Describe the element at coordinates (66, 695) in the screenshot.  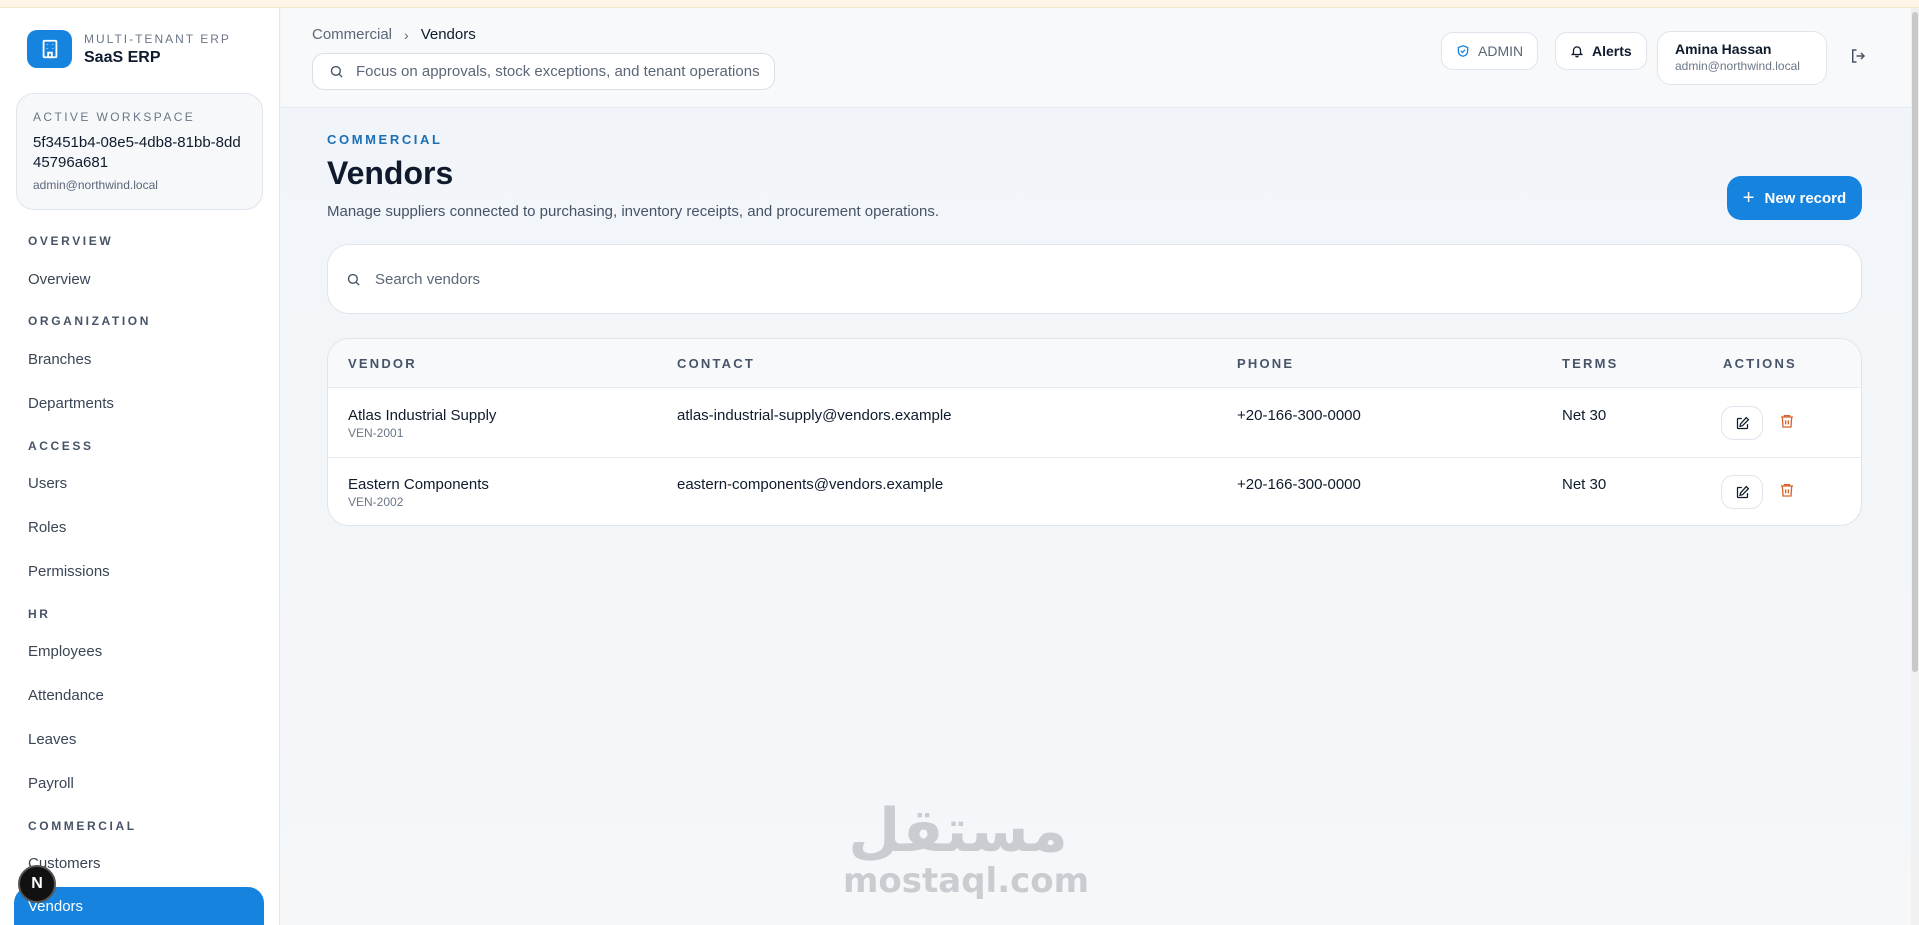
I see `sidebar-item-attendance: Attendance` at that location.